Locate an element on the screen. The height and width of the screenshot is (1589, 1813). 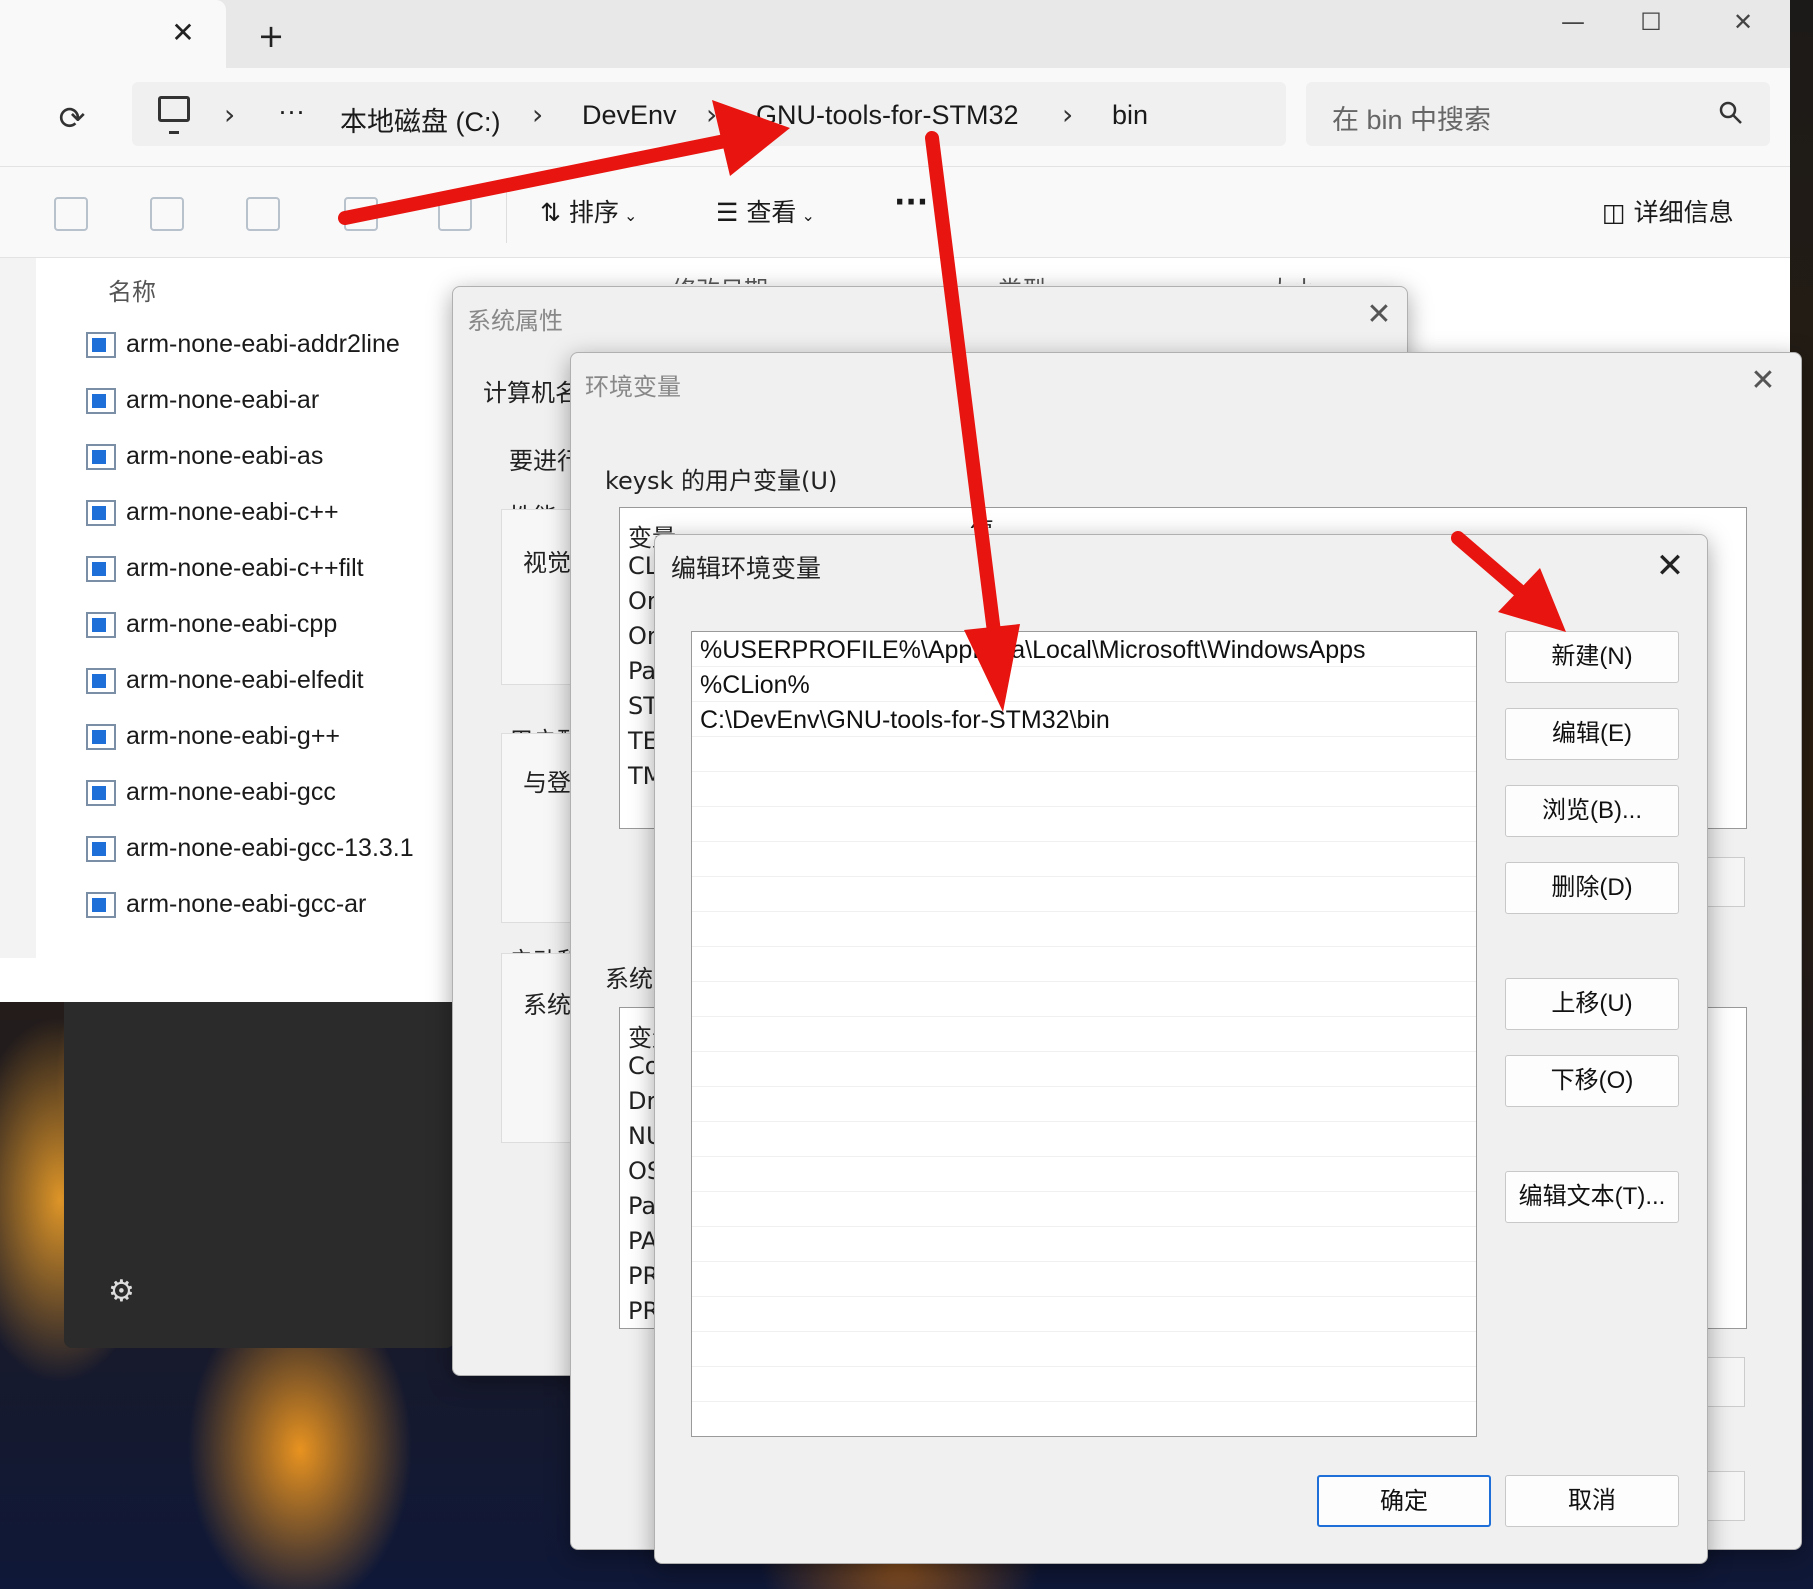
list-item: C:\DevEnv\GNU-tools-for-STM32\bin is located at coordinates (1084, 719).